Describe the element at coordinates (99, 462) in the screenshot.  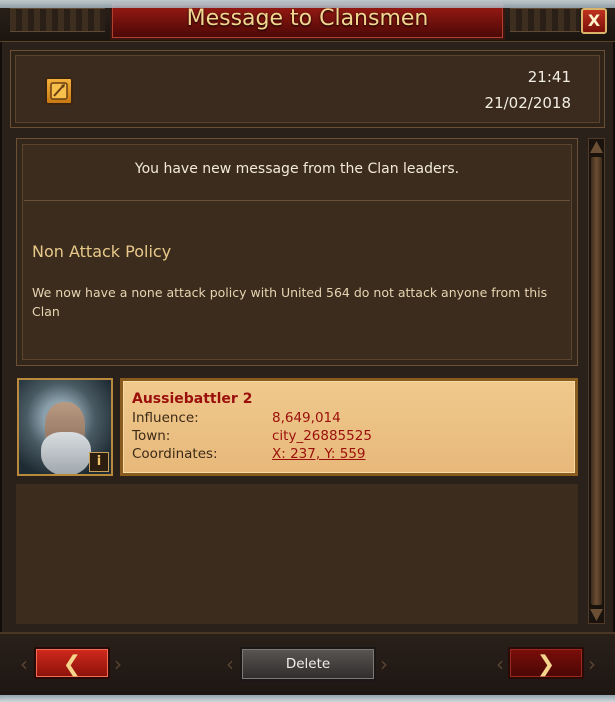
I see `info-icon: i` at that location.